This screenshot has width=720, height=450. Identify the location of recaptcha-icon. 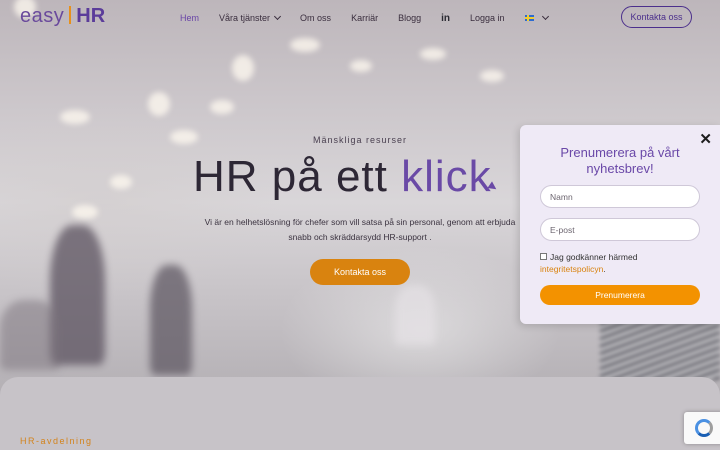
(704, 428).